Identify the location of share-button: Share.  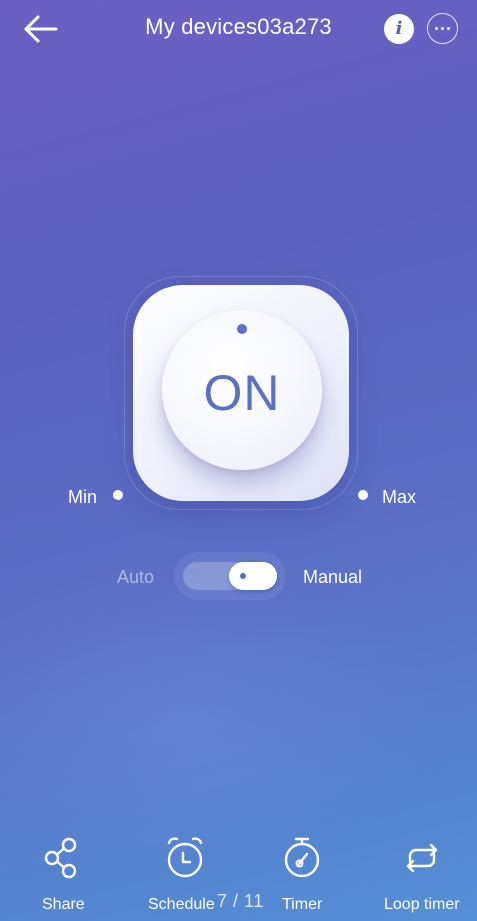
(63, 874).